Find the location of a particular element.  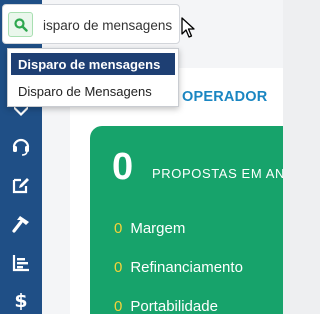

edit-icon is located at coordinates (21, 185).